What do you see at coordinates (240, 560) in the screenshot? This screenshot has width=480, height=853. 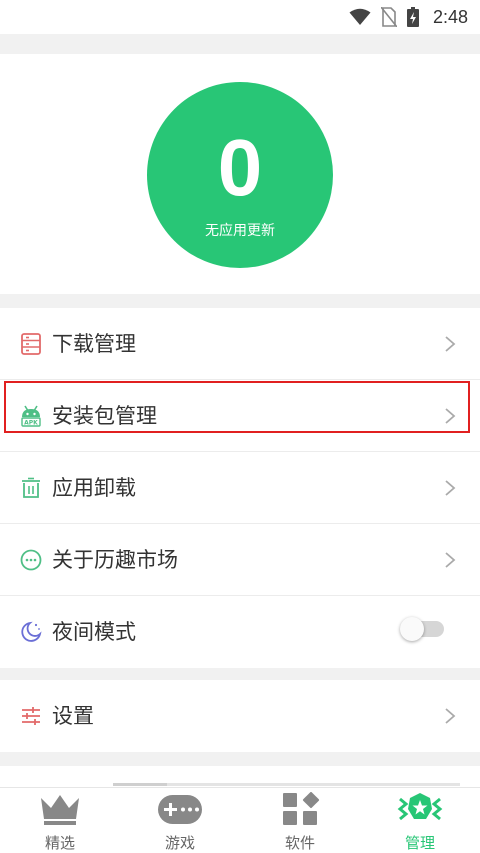 I see `menu-item-about: 关于历趣市场` at bounding box center [240, 560].